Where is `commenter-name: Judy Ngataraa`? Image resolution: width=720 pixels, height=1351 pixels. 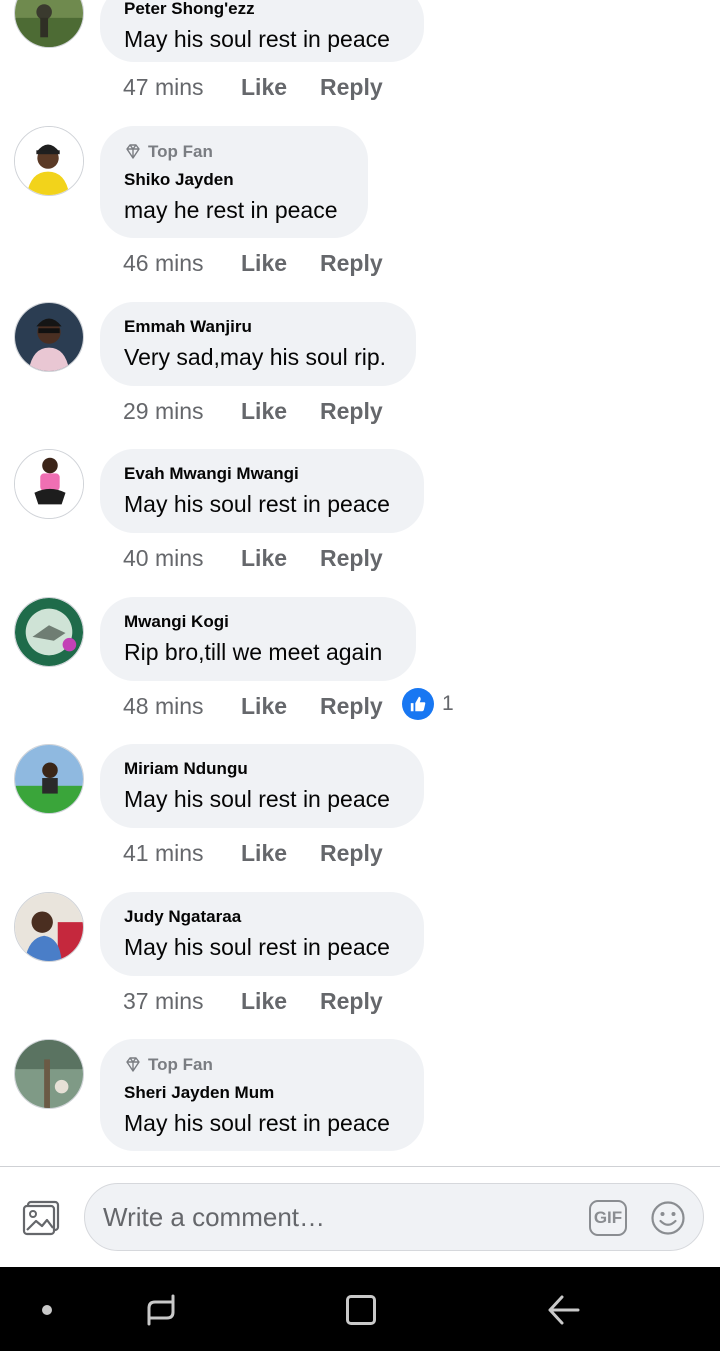
commenter-name: Judy Ngataraa is located at coordinates (262, 917).